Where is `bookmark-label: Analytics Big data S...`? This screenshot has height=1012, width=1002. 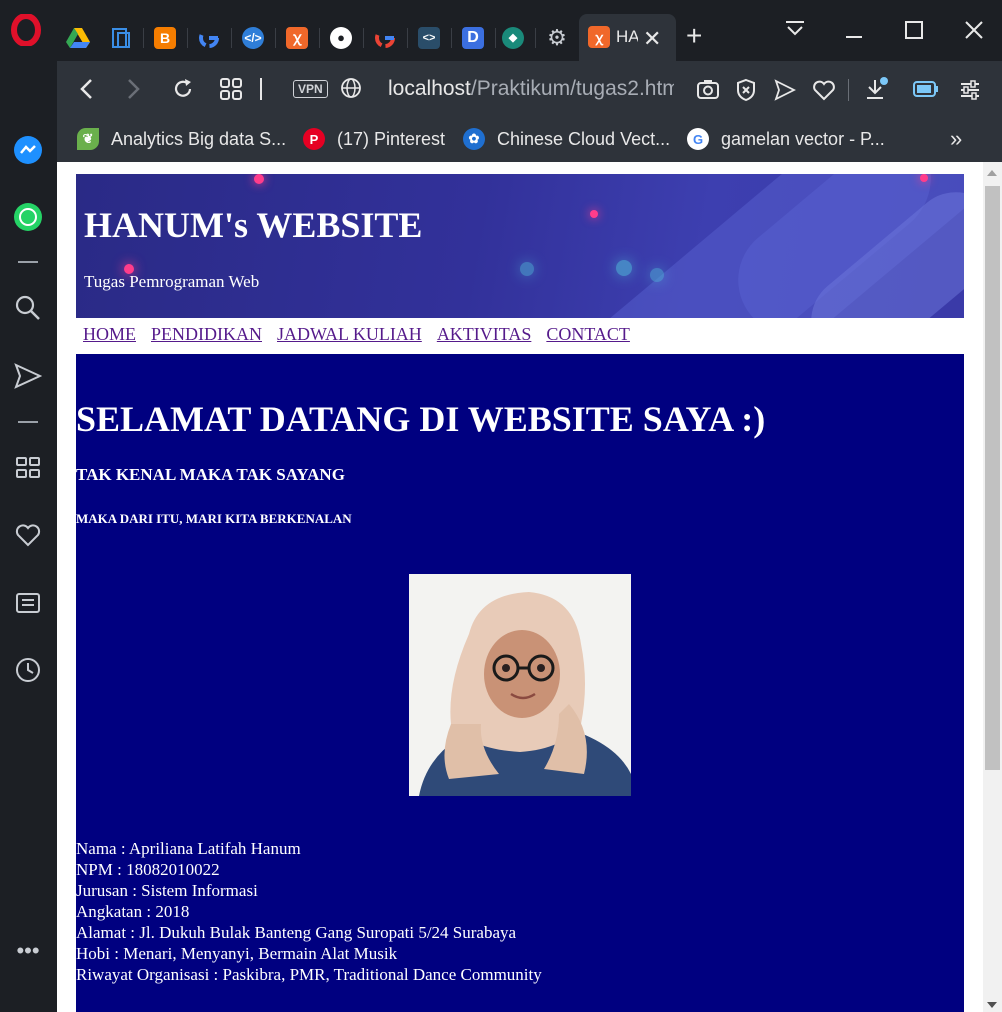 bookmark-label: Analytics Big data S... is located at coordinates (199, 138).